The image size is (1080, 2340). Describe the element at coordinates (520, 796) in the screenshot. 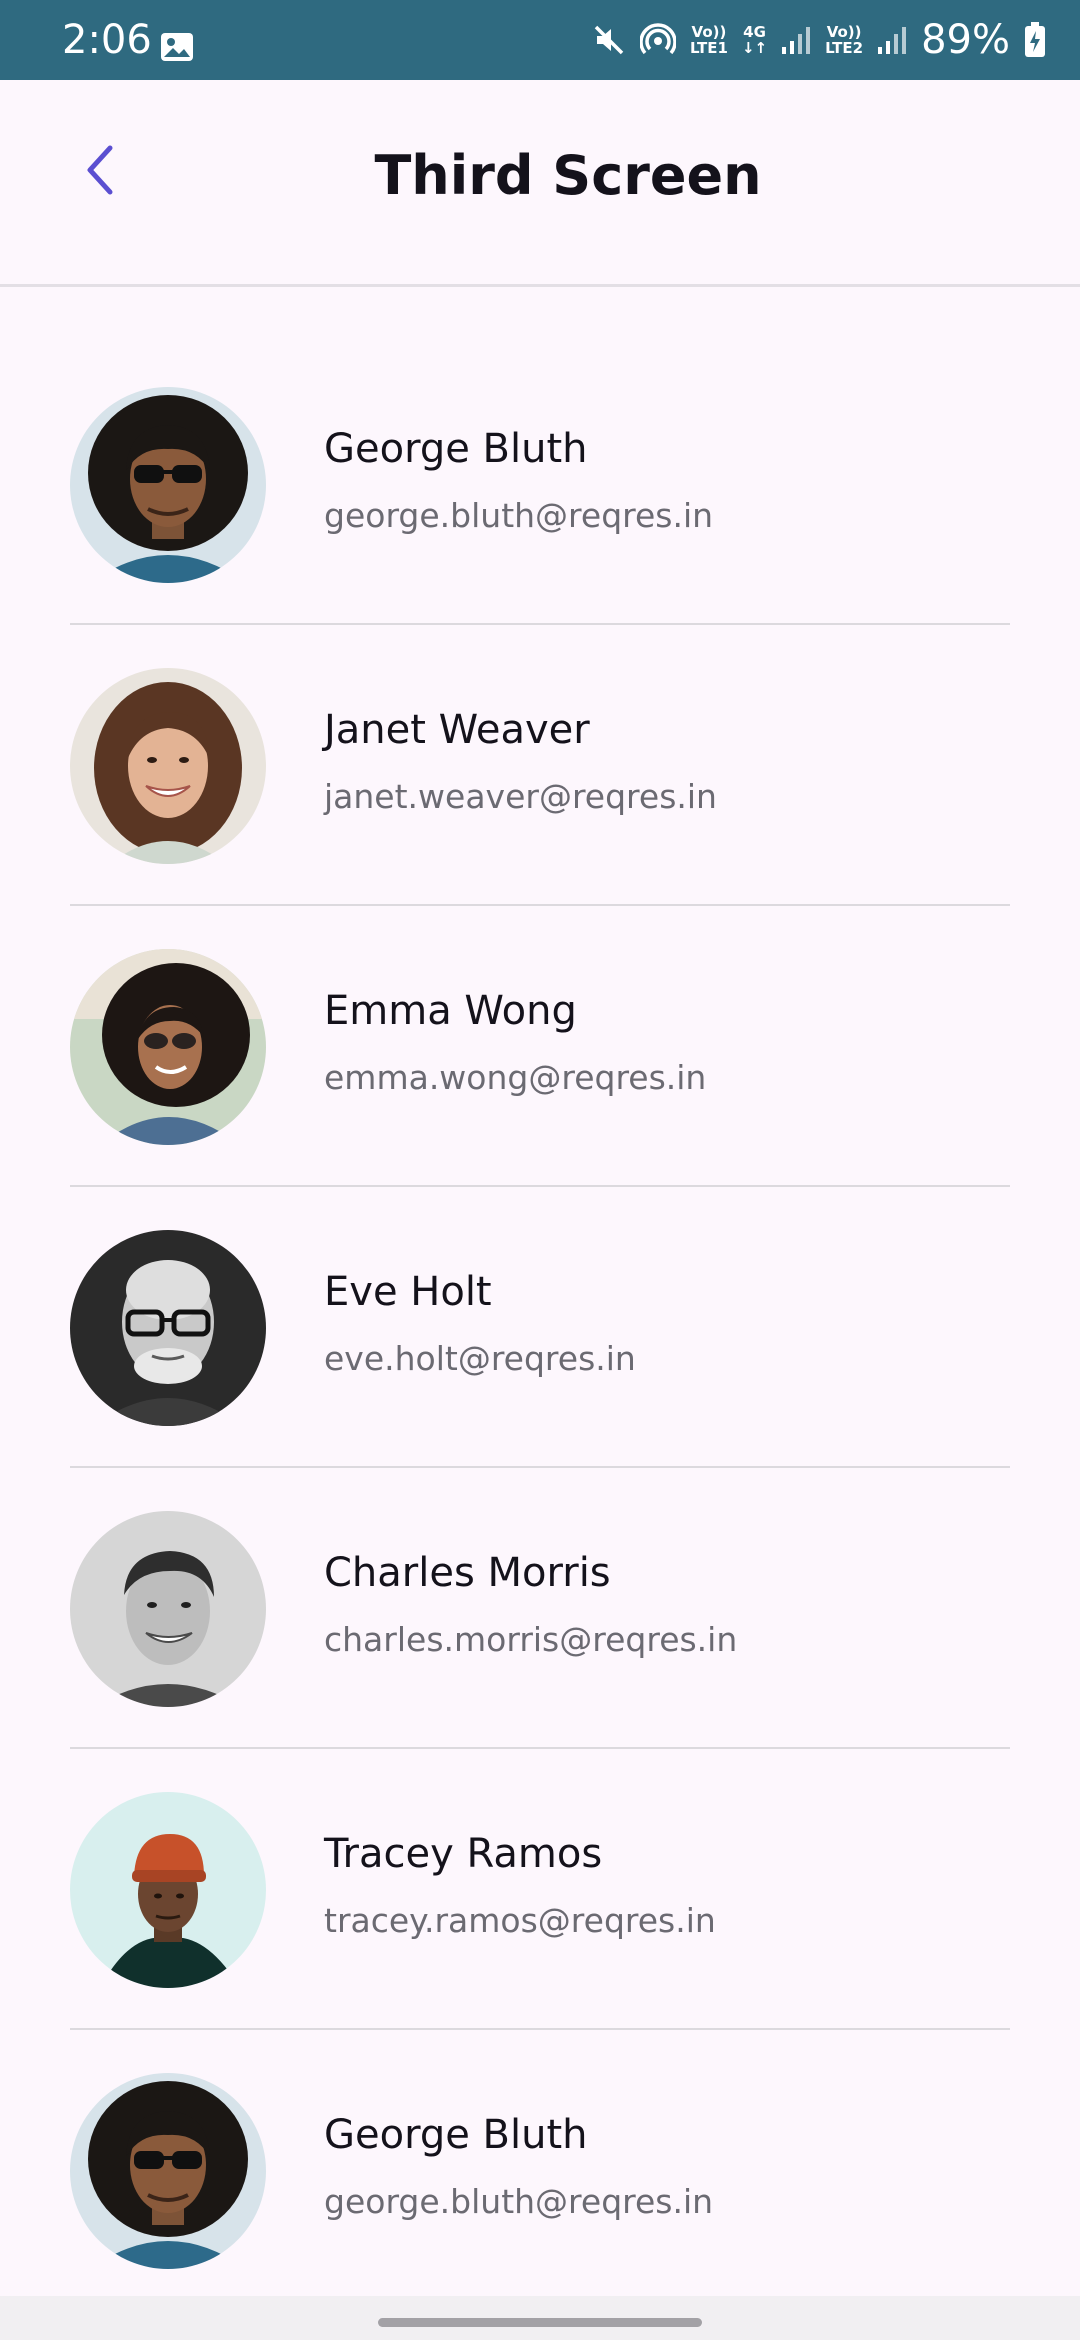

I see `user-email: janet.weaver@reqres.in` at that location.